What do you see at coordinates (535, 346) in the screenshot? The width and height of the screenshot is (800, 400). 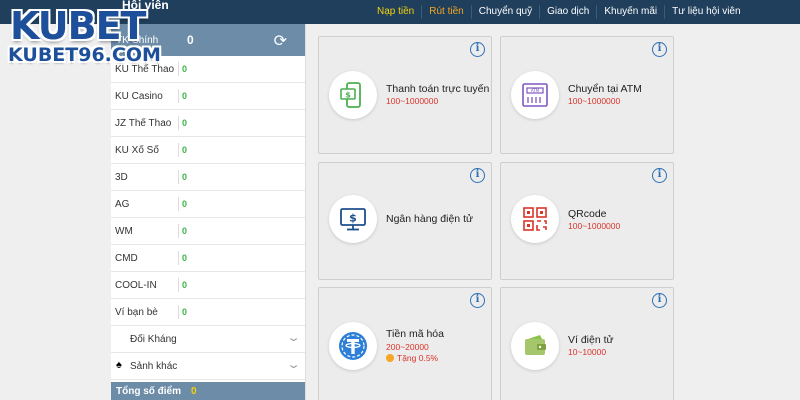 I see `e-wallet-icon` at bounding box center [535, 346].